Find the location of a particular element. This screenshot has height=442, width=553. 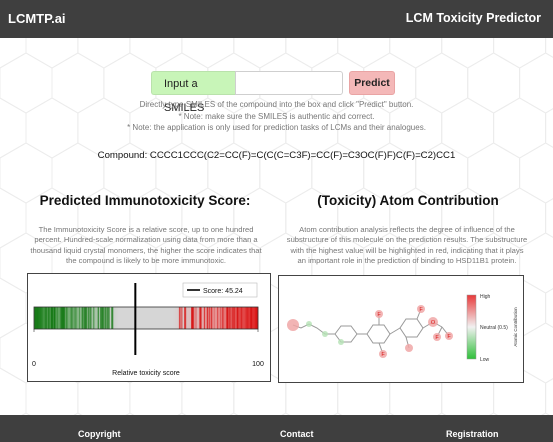

atom-label-o: O is located at coordinates (433, 323).